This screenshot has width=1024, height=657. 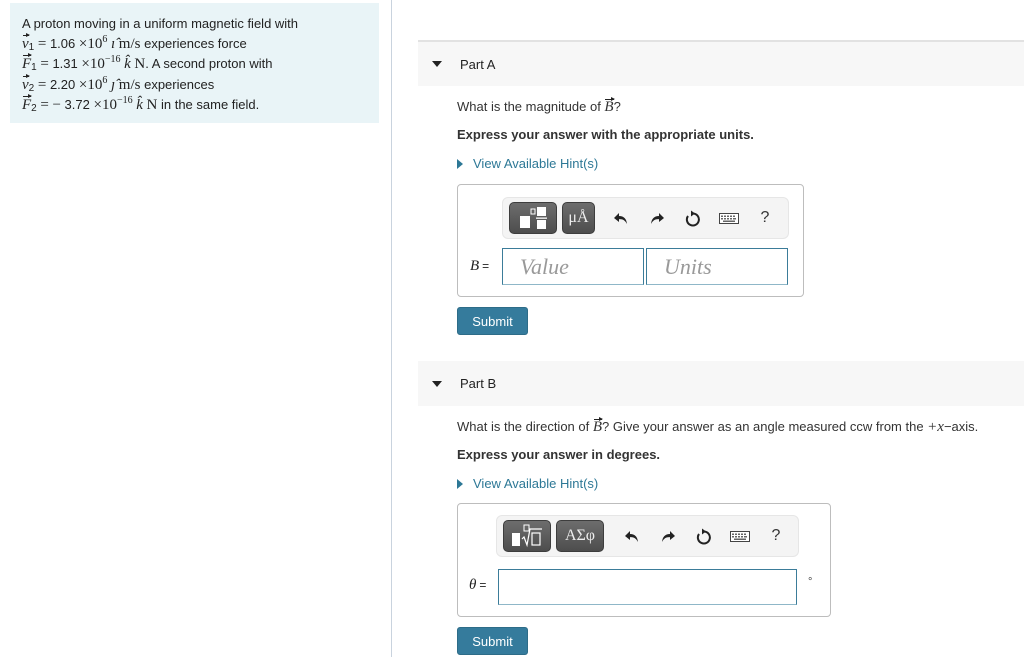 I want to click on part-a-question: What is the magnitude of B?, so click(x=539, y=106).